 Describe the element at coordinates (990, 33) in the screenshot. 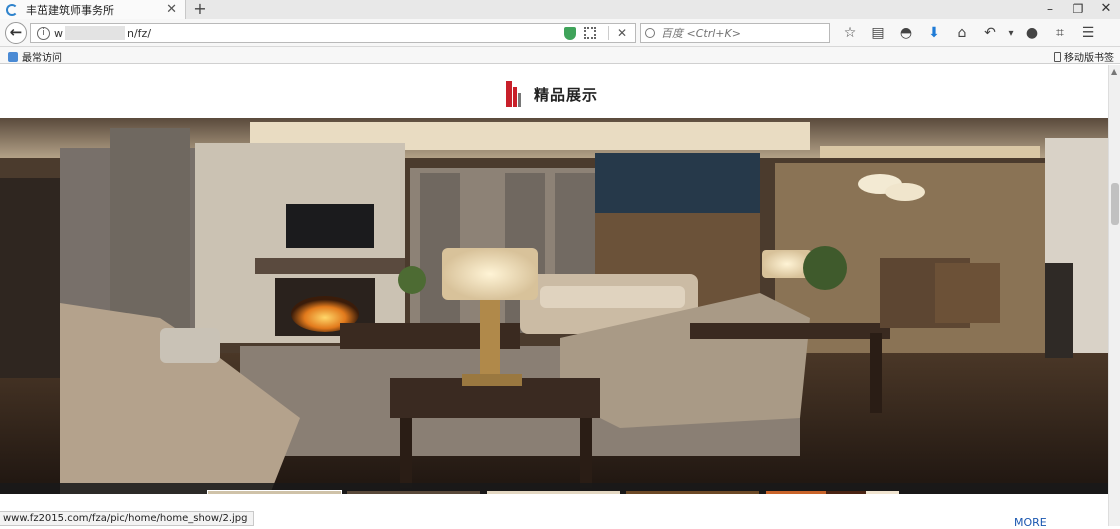

I see `undo-icon: ↶` at that location.